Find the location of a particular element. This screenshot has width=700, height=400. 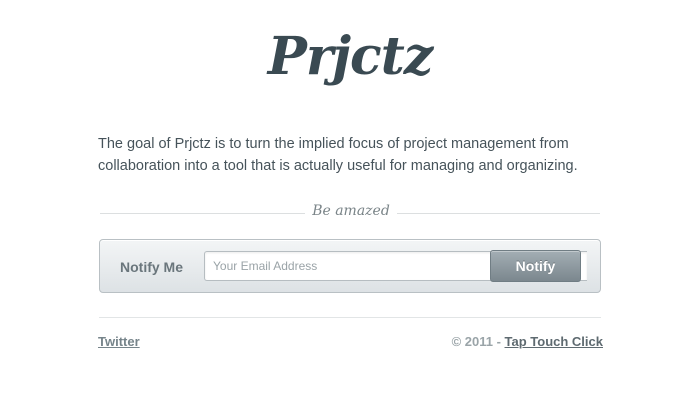

divider-line-right is located at coordinates (498, 213).